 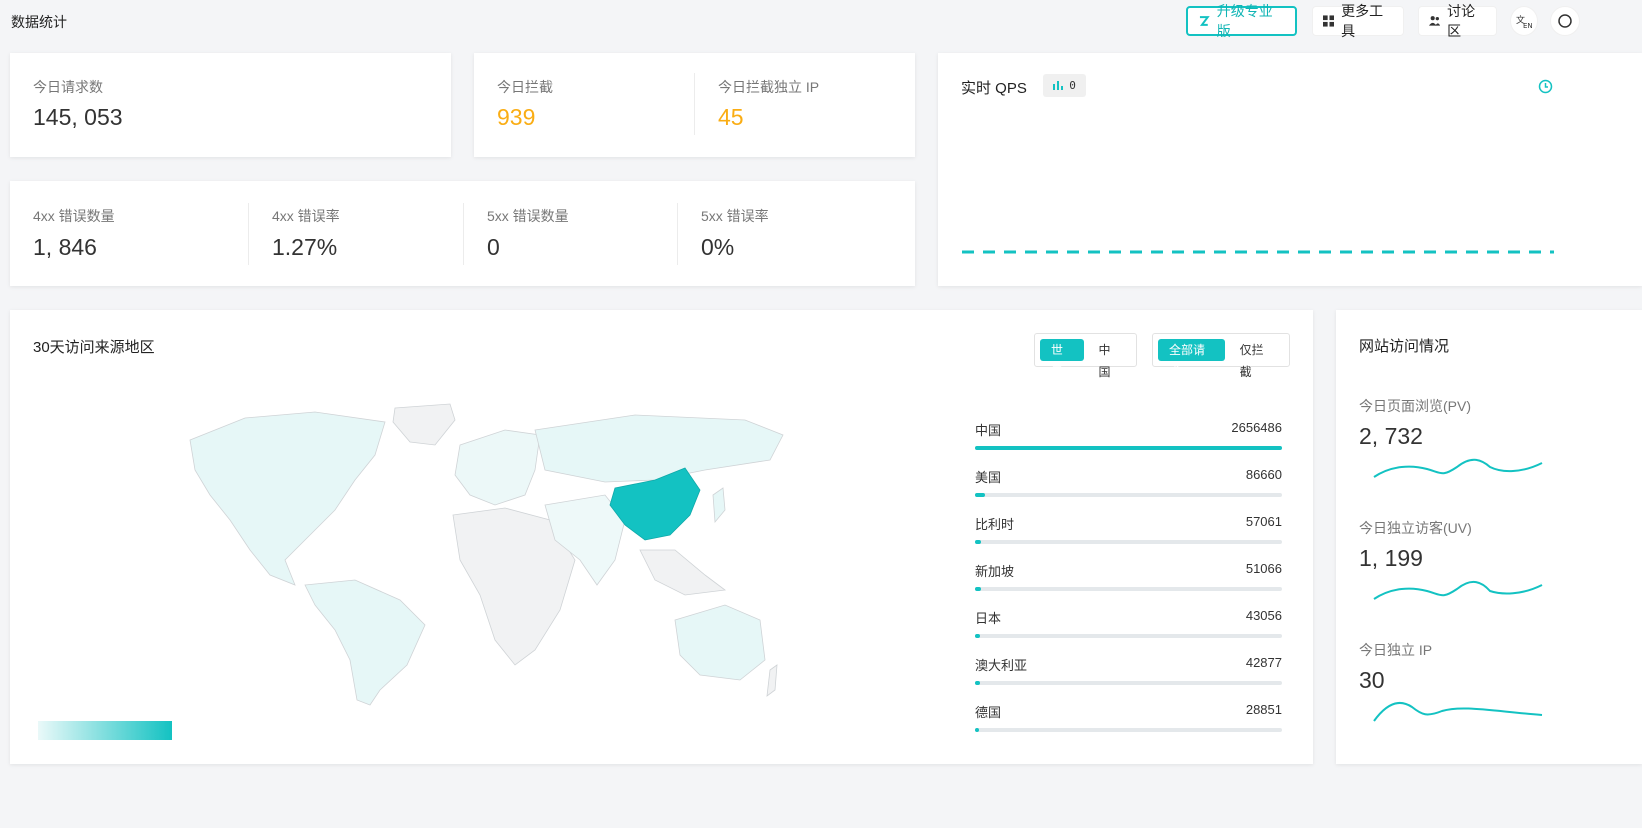 What do you see at coordinates (988, 618) in the screenshot?
I see `region-name: 日本` at bounding box center [988, 618].